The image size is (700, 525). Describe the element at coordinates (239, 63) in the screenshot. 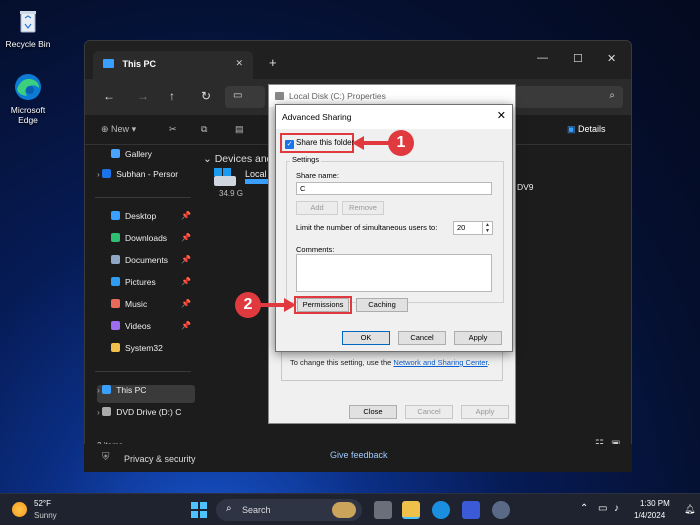

I see `tab-close-icon: ✕` at that location.